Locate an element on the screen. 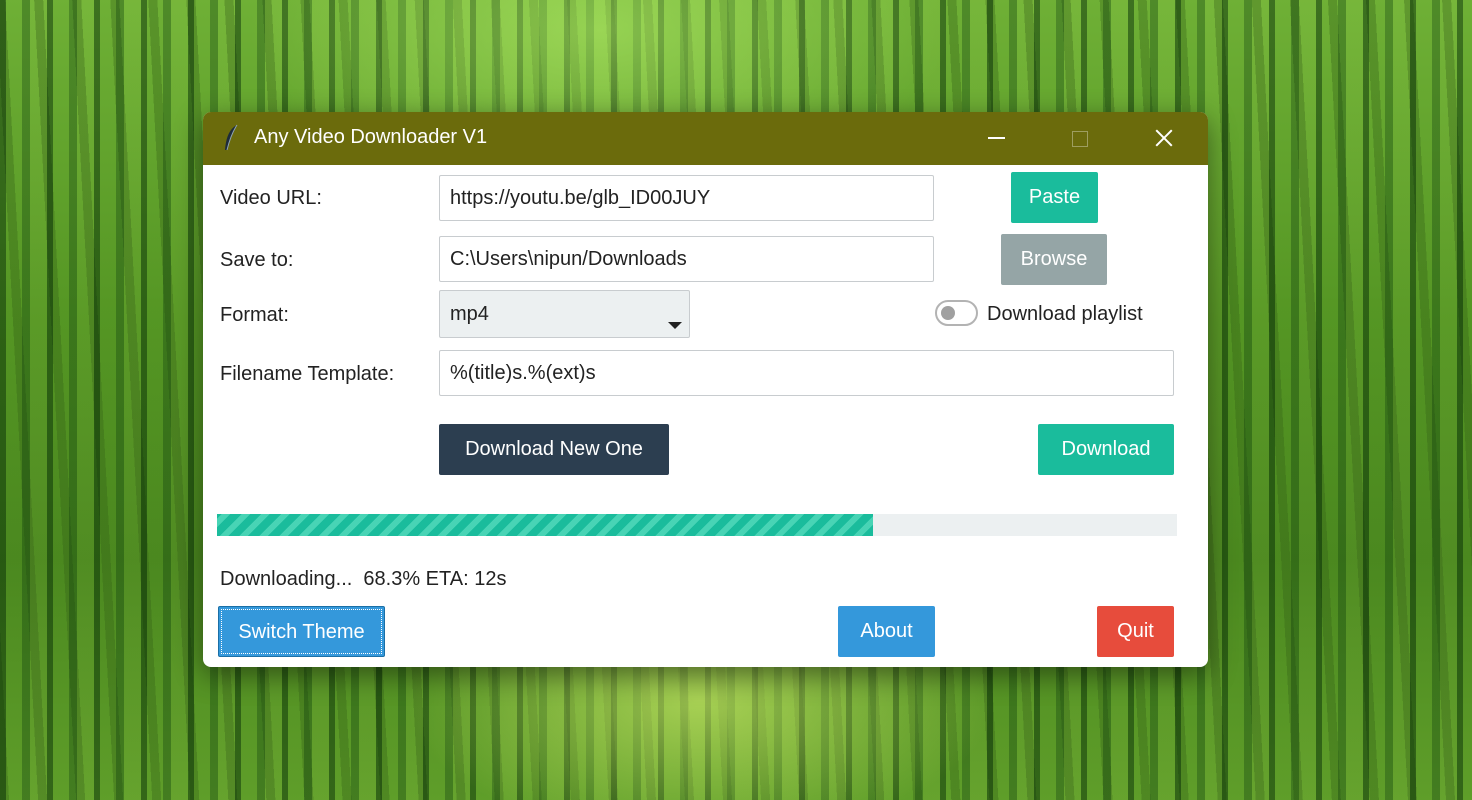  playlist-label: Download playlist is located at coordinates (1065, 314).